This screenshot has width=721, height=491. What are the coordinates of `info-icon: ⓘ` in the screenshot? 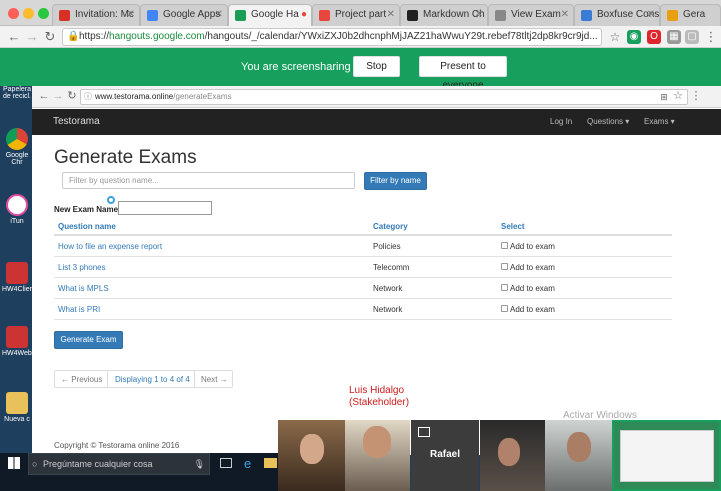 It's located at (88, 96).